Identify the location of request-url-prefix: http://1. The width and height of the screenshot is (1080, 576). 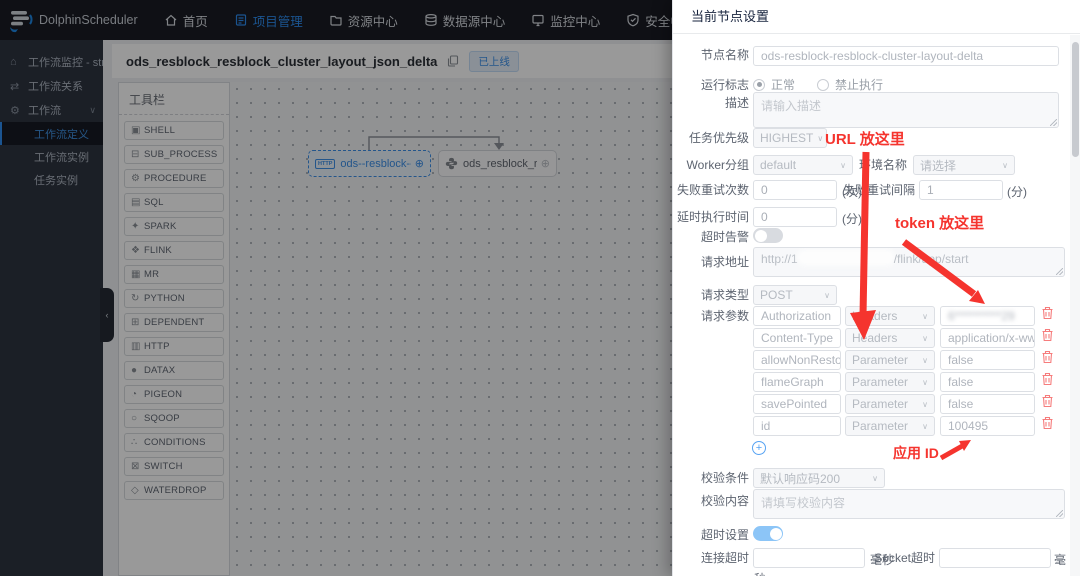
(779, 259).